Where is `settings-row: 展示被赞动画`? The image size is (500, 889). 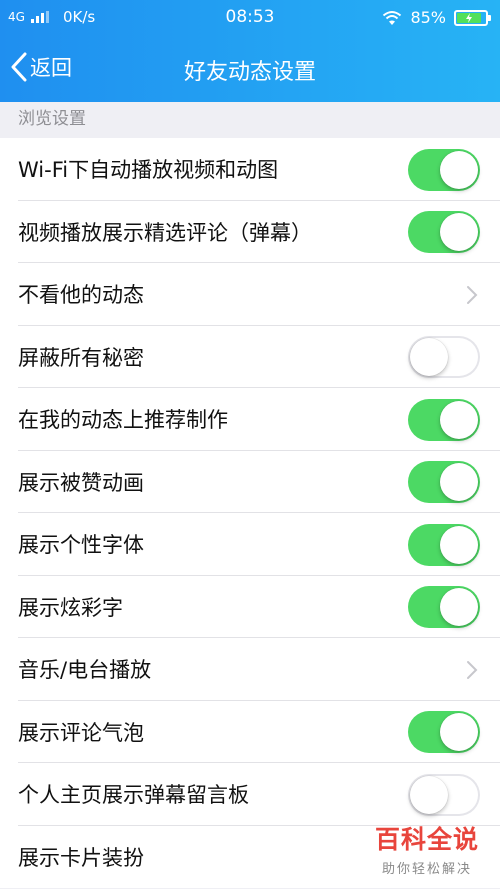
settings-row: 展示被赞动画 is located at coordinates (250, 482).